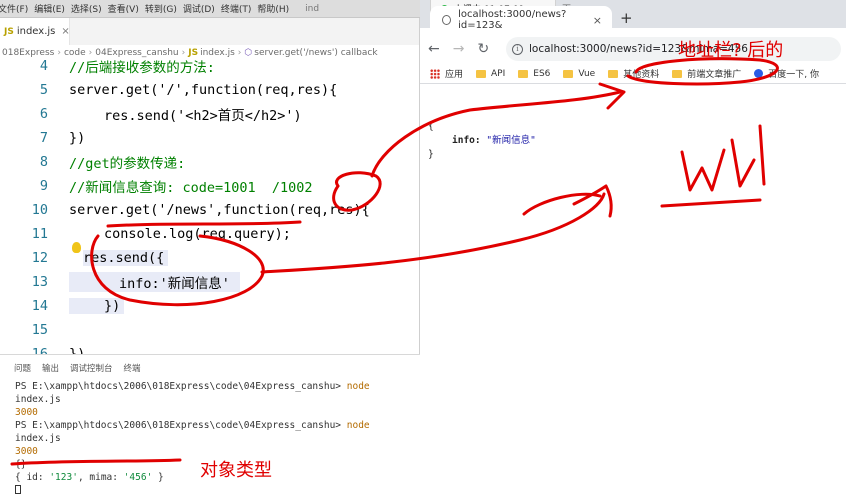 The width and height of the screenshot is (846, 494). I want to click on menu-debug: 调试(D), so click(202, 8).